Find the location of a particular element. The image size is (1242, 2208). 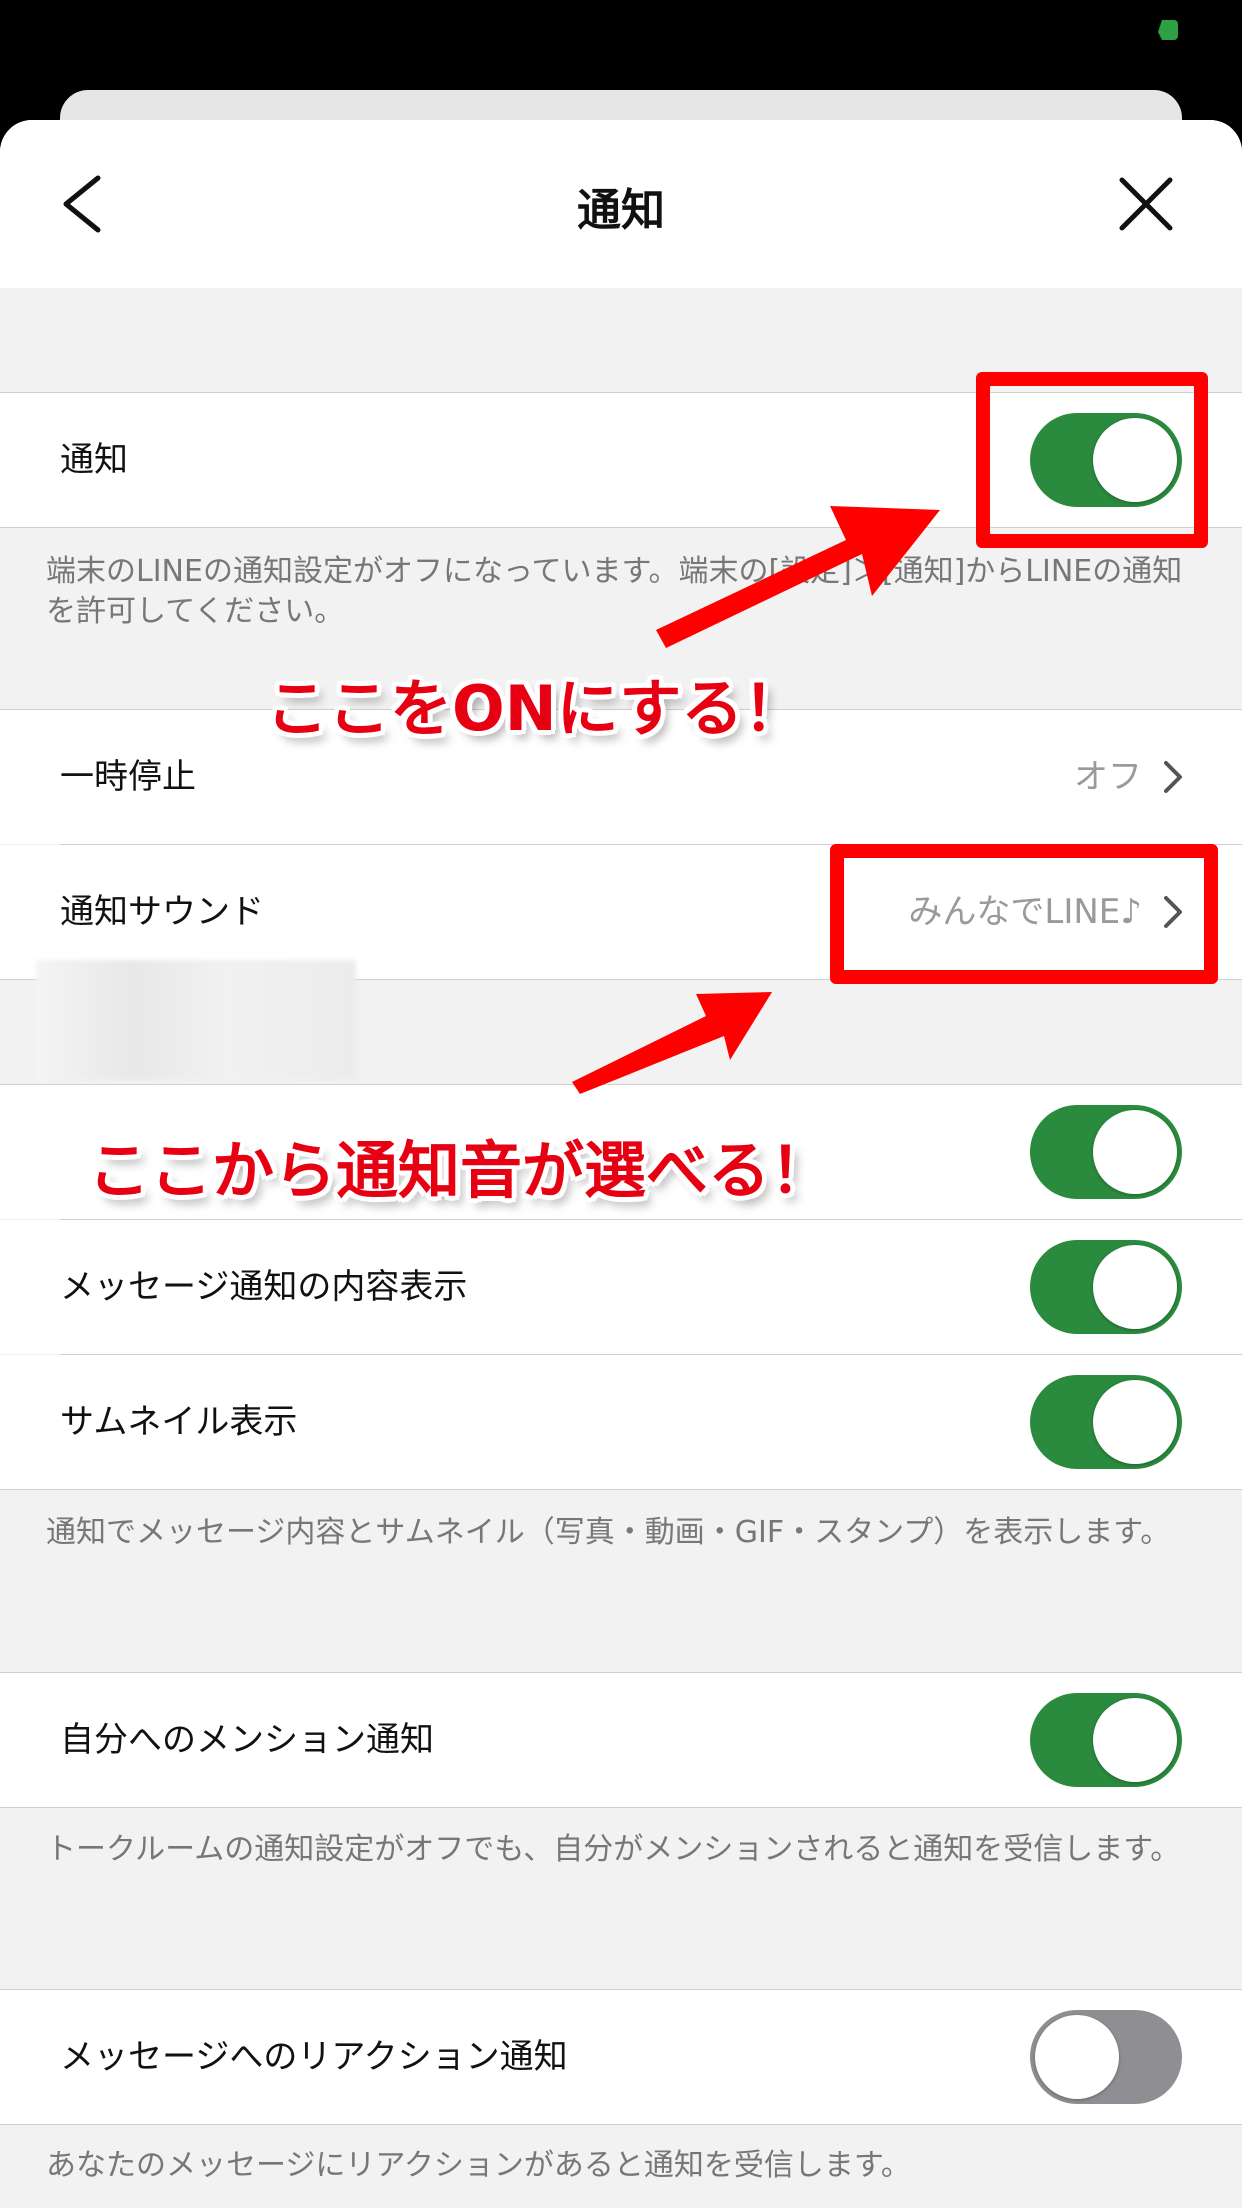

row-label: 一時停止 is located at coordinates (128, 777).